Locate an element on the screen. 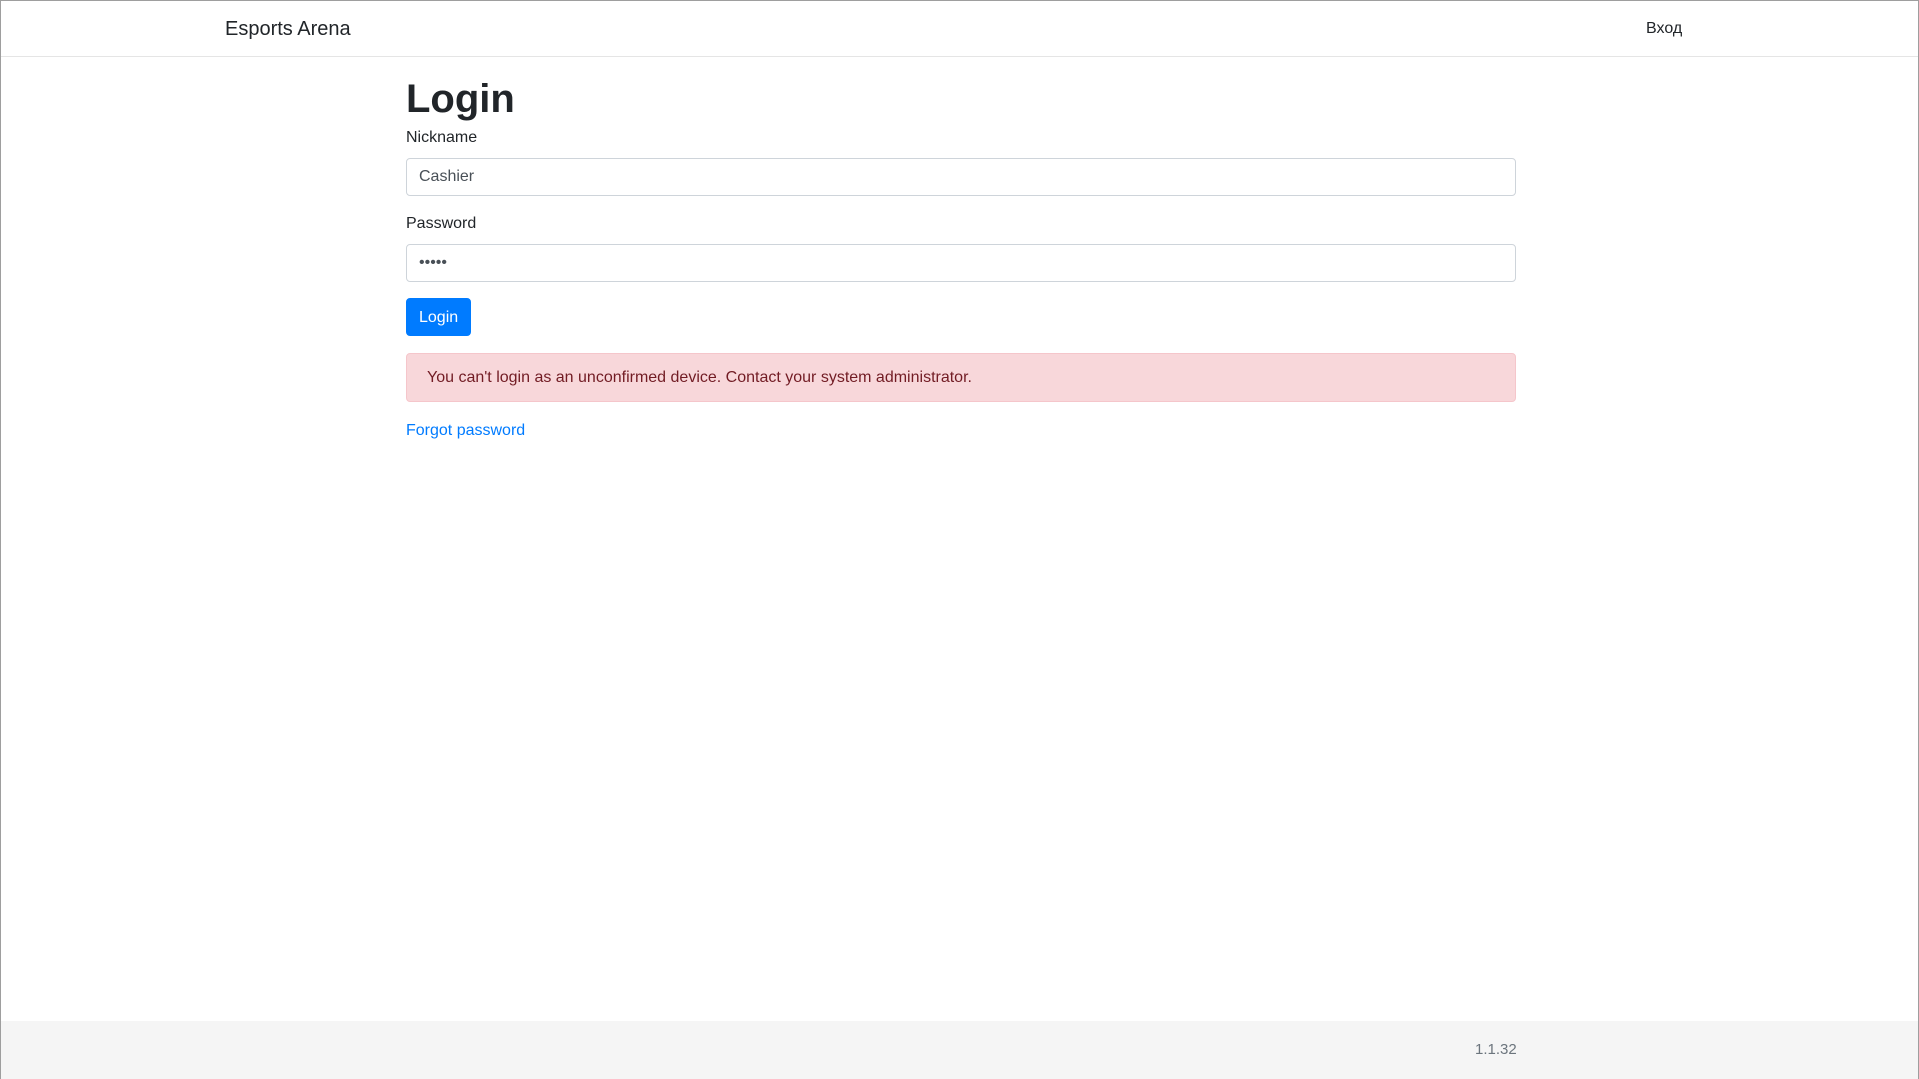 The image size is (1919, 1079). brand-link: Esports Arena is located at coordinates (288, 29).